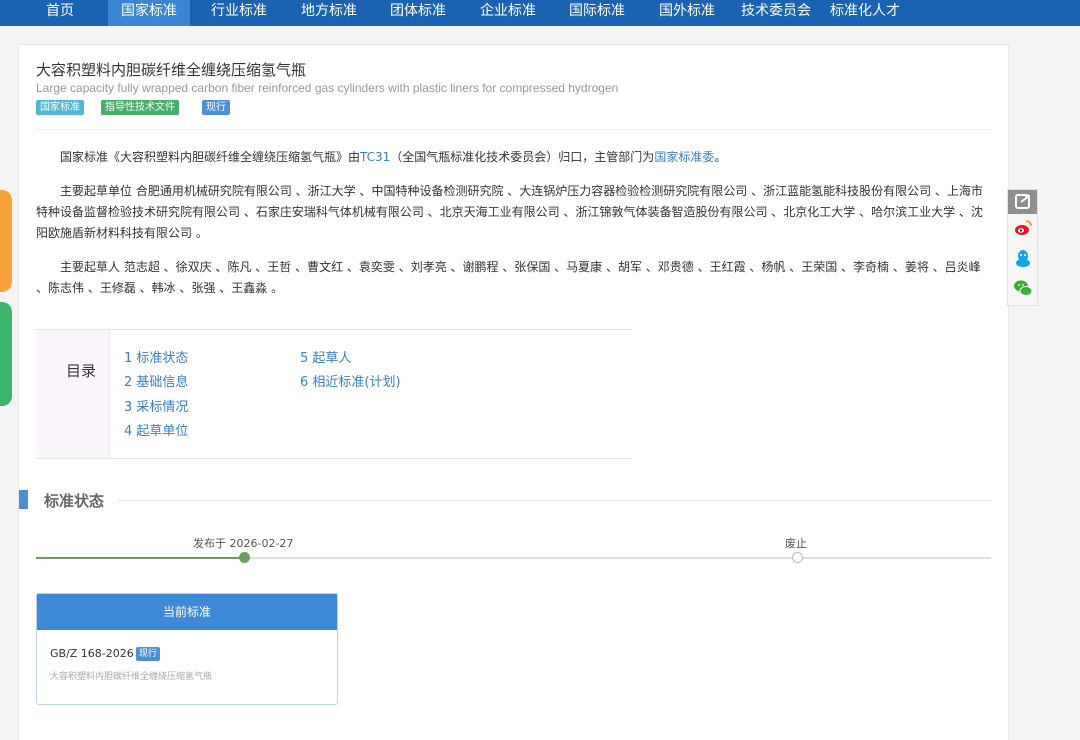  I want to click on intro-text-post: 。, so click(720, 157).